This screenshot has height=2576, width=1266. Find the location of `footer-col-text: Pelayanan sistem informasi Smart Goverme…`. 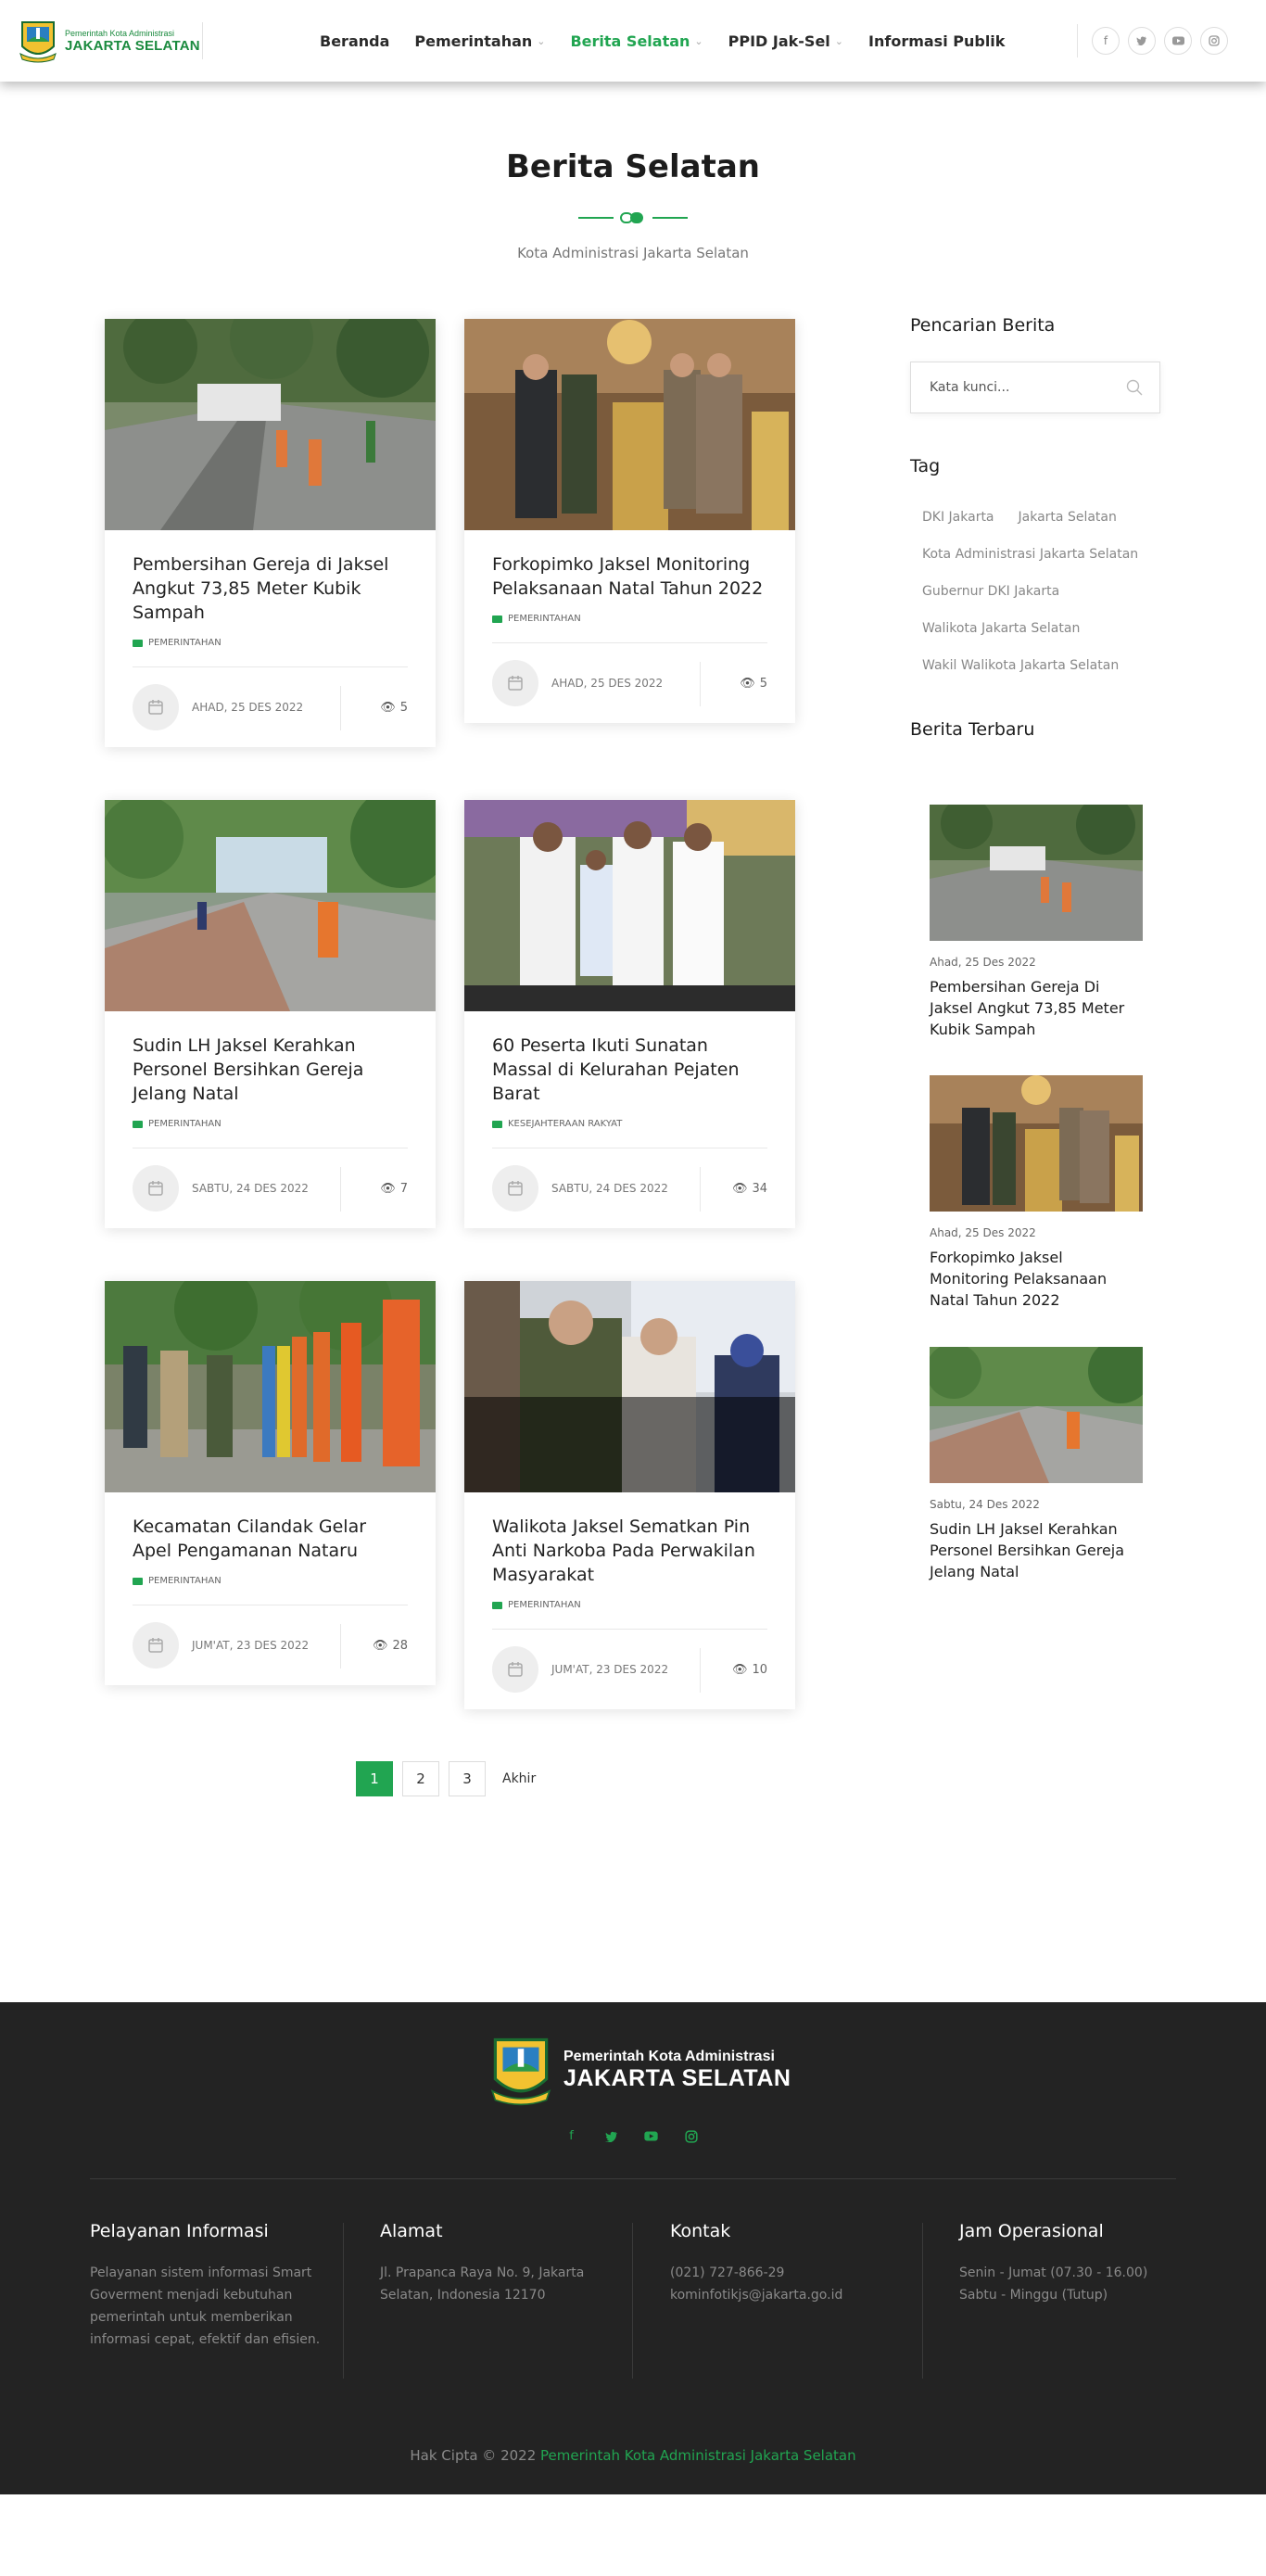

footer-col-text: Pelayanan sistem informasi Smart Goverme… is located at coordinates (206, 2306).